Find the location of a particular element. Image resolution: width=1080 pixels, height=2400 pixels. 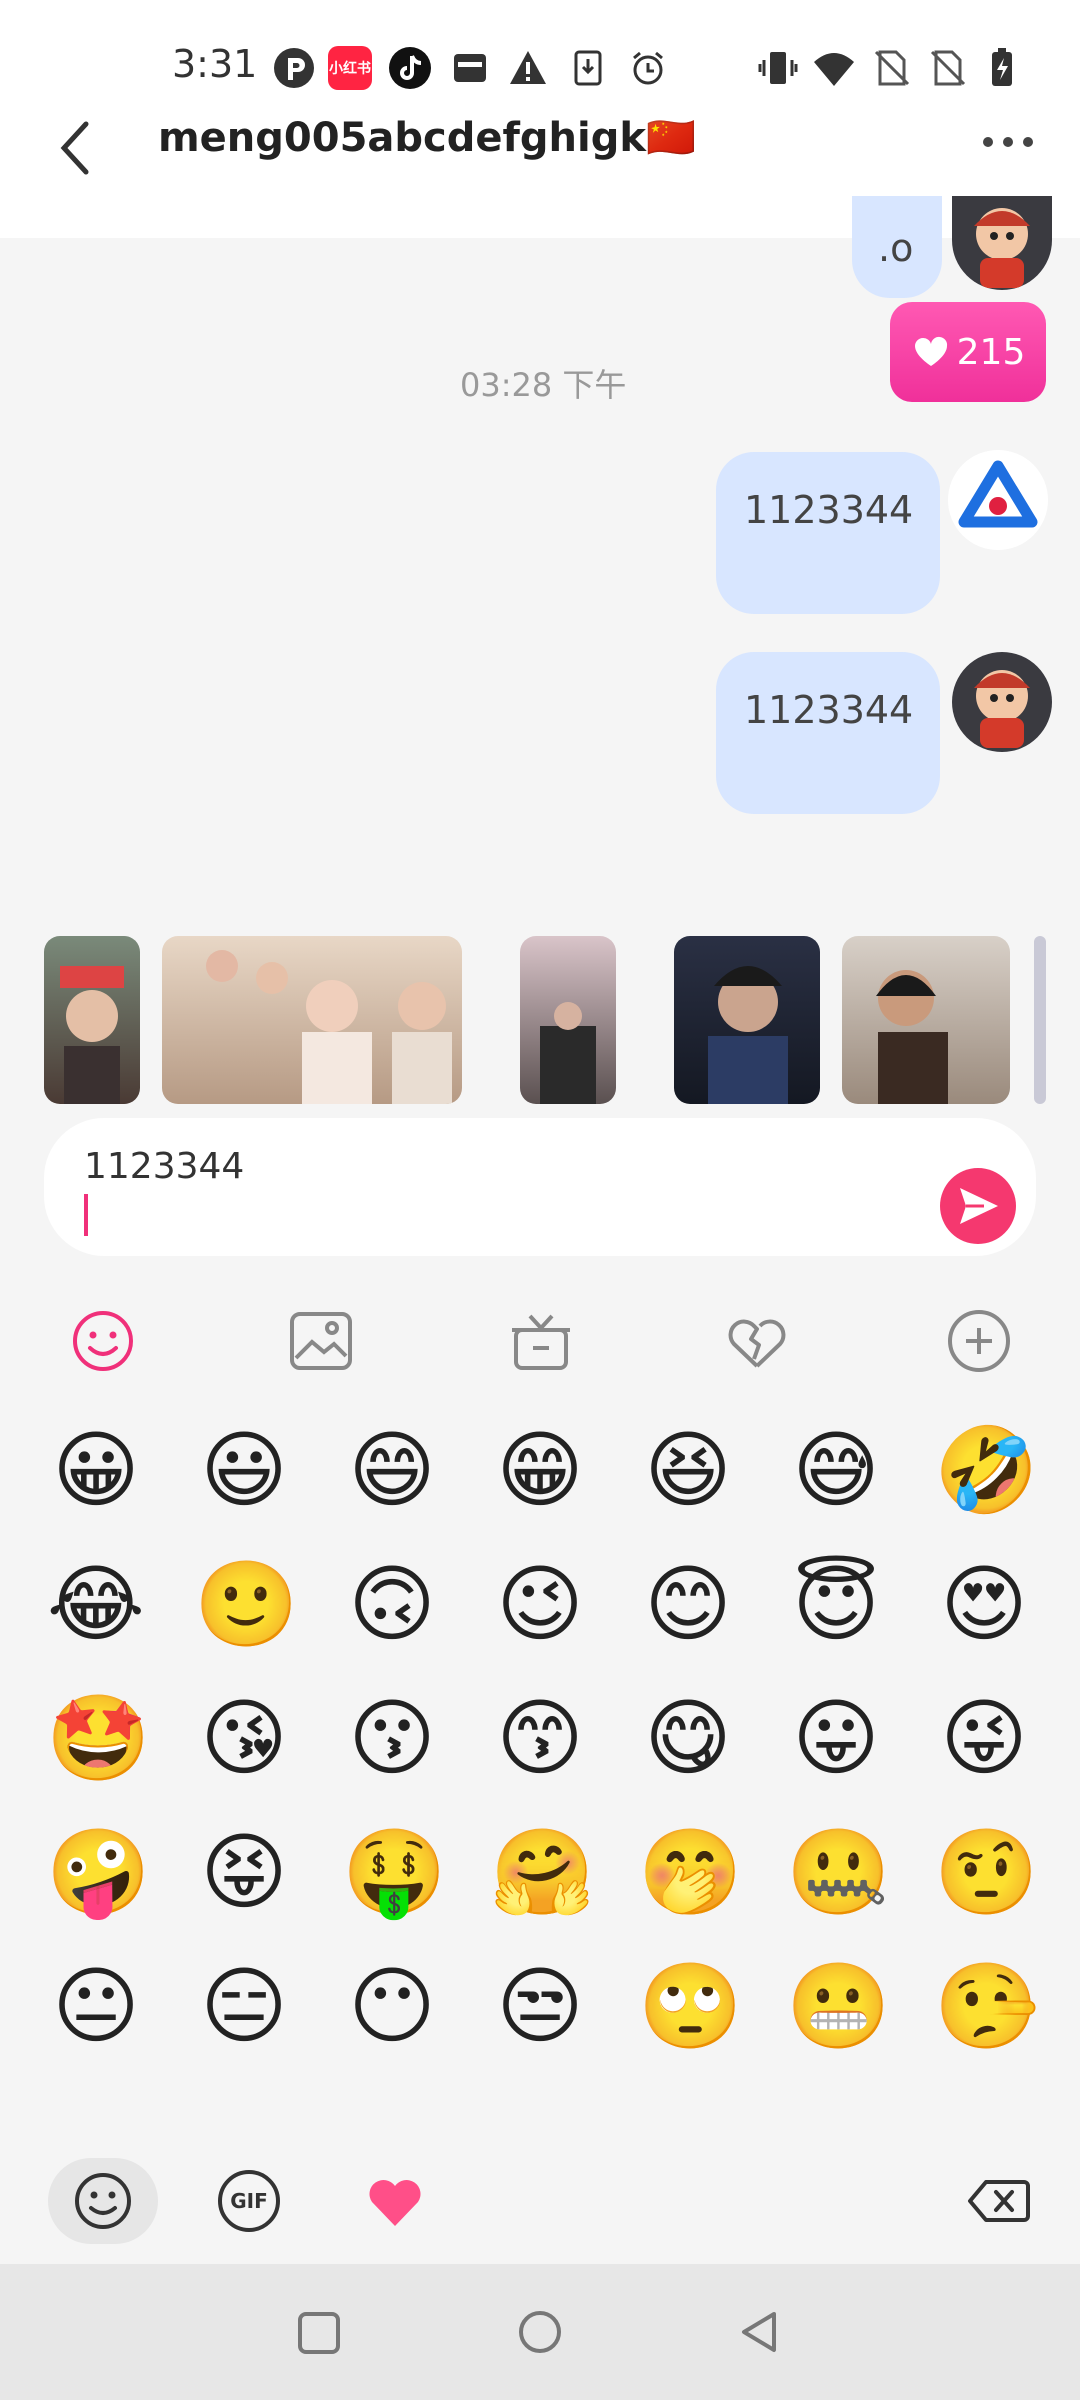

wifi-icon is located at coordinates (834, 68).